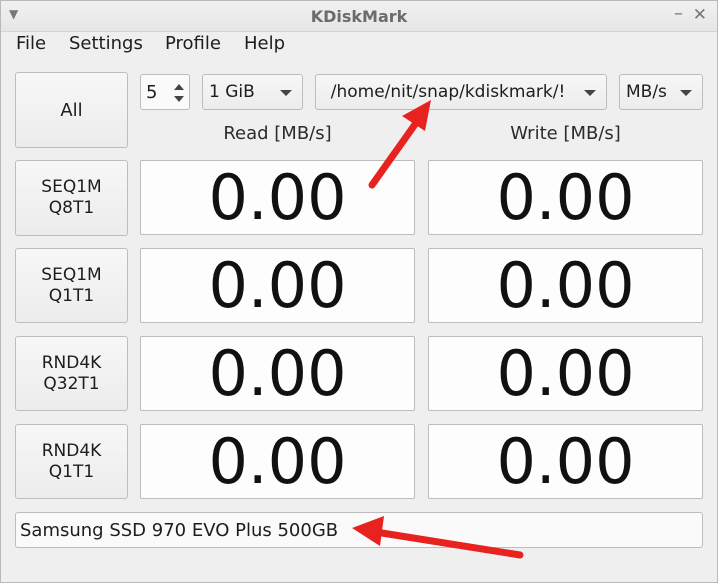 The height and width of the screenshot is (583, 718). What do you see at coordinates (106, 43) in the screenshot?
I see `menu-settings: Settings` at bounding box center [106, 43].